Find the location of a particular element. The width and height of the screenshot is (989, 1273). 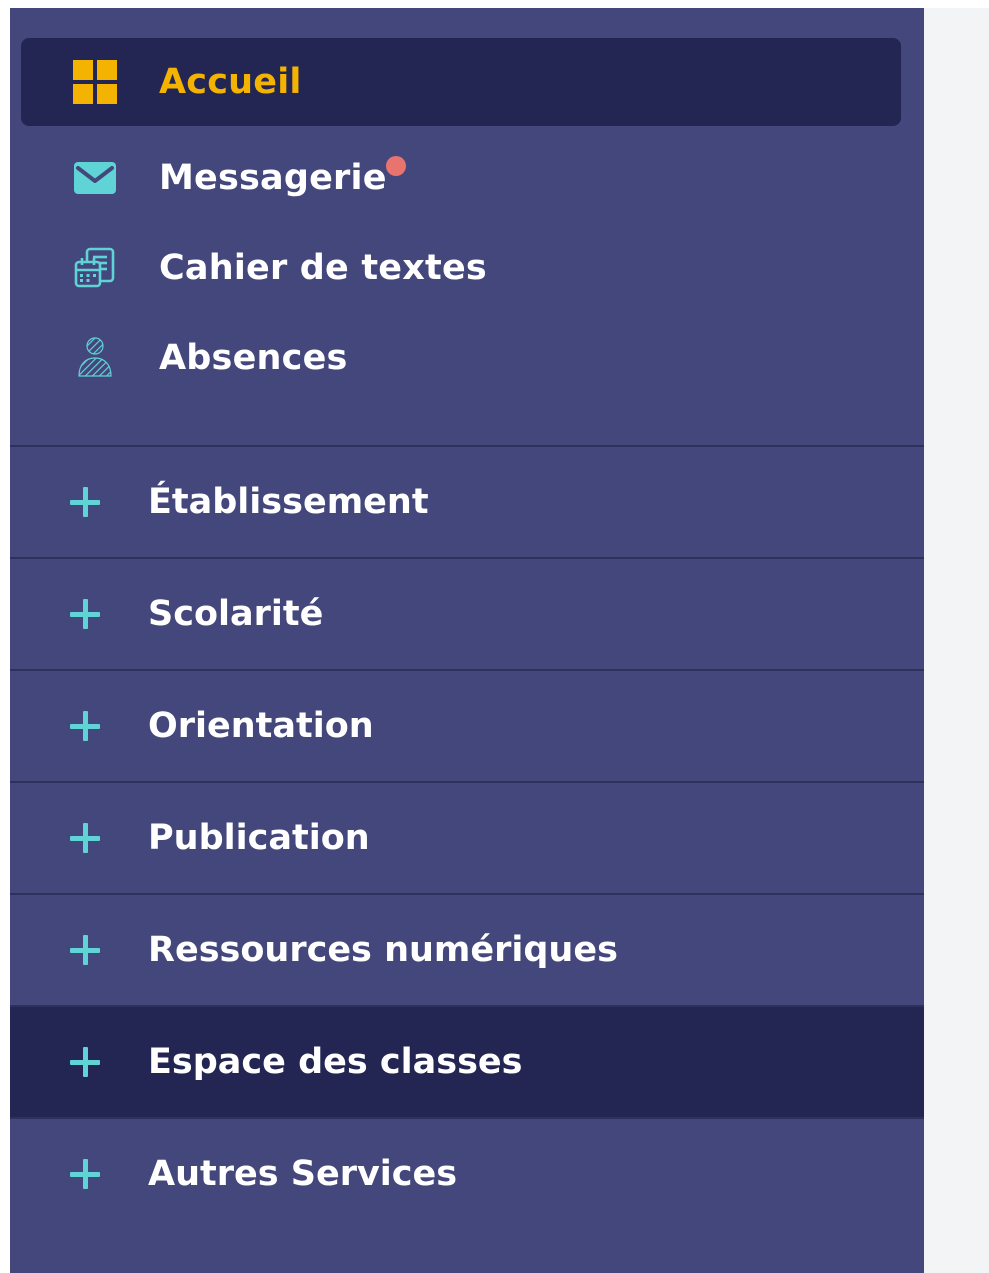

nav-item-label: Accueil is located at coordinates (230, 82).